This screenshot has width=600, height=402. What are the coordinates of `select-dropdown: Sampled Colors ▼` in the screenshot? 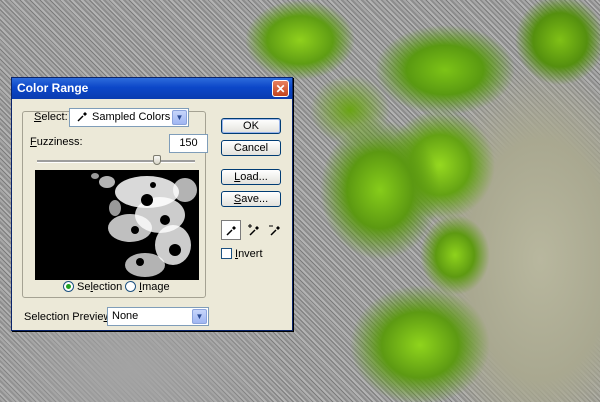 It's located at (129, 117).